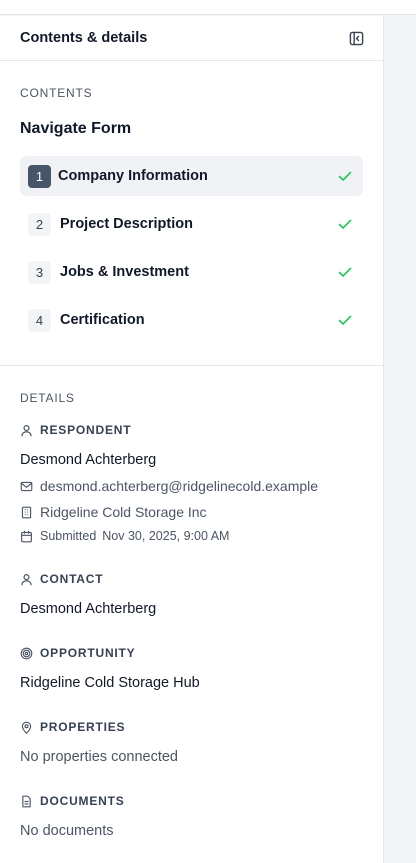 Image resolution: width=416 pixels, height=863 pixels. Describe the element at coordinates (179, 486) in the screenshot. I see `respondent-email: desmond.achterberg@ridgelinecold.example` at that location.